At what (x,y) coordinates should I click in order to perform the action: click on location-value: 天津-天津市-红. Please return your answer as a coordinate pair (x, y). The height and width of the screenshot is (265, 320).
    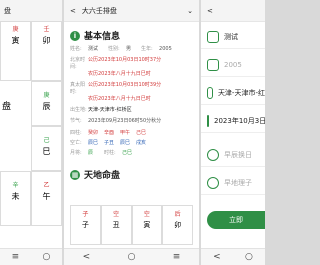
    Looking at the image, I should click on (241, 93).